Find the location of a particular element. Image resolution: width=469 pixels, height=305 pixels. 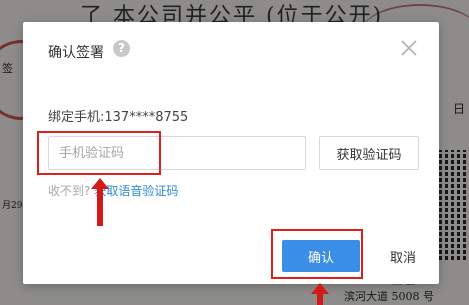

question-circle-icon: ? is located at coordinates (121, 48).